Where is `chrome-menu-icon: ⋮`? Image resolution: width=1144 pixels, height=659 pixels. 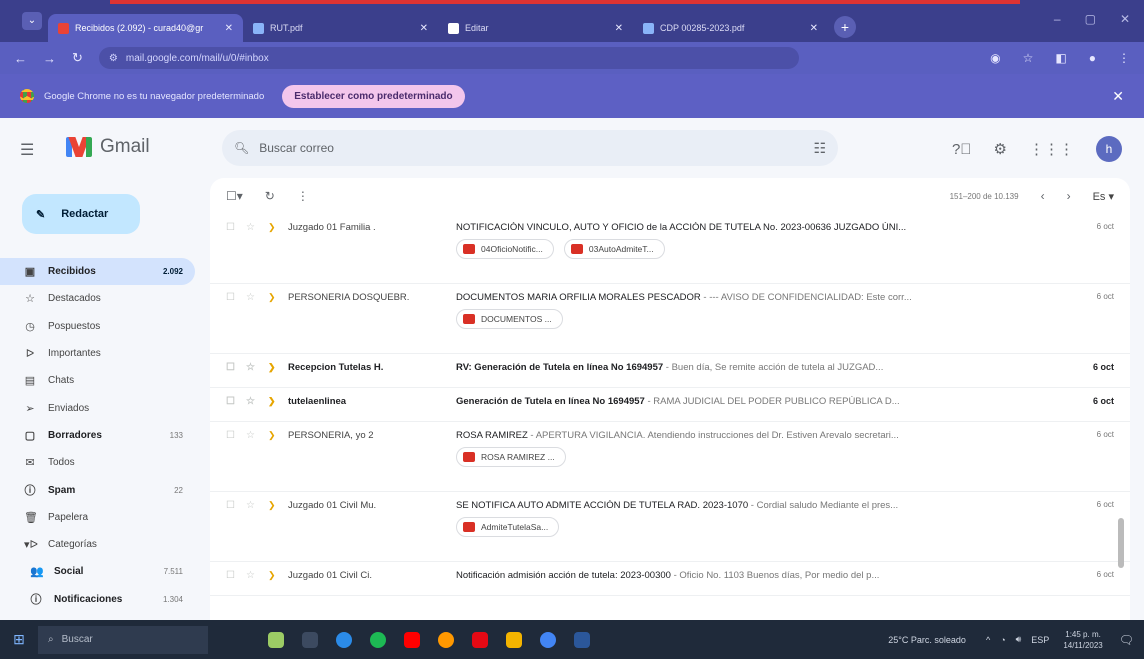
chrome-menu-icon: ⋮ is located at coordinates (1124, 58).